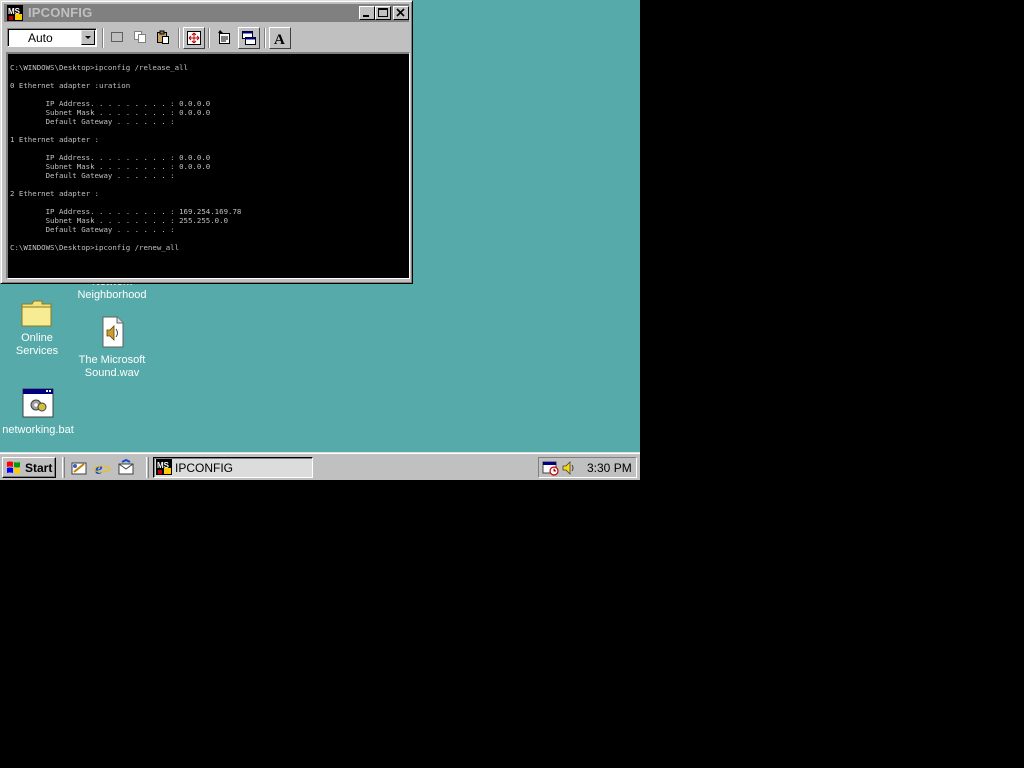 This screenshot has width=1024, height=768. What do you see at coordinates (147, 467) in the screenshot?
I see `task-area-grip` at bounding box center [147, 467].